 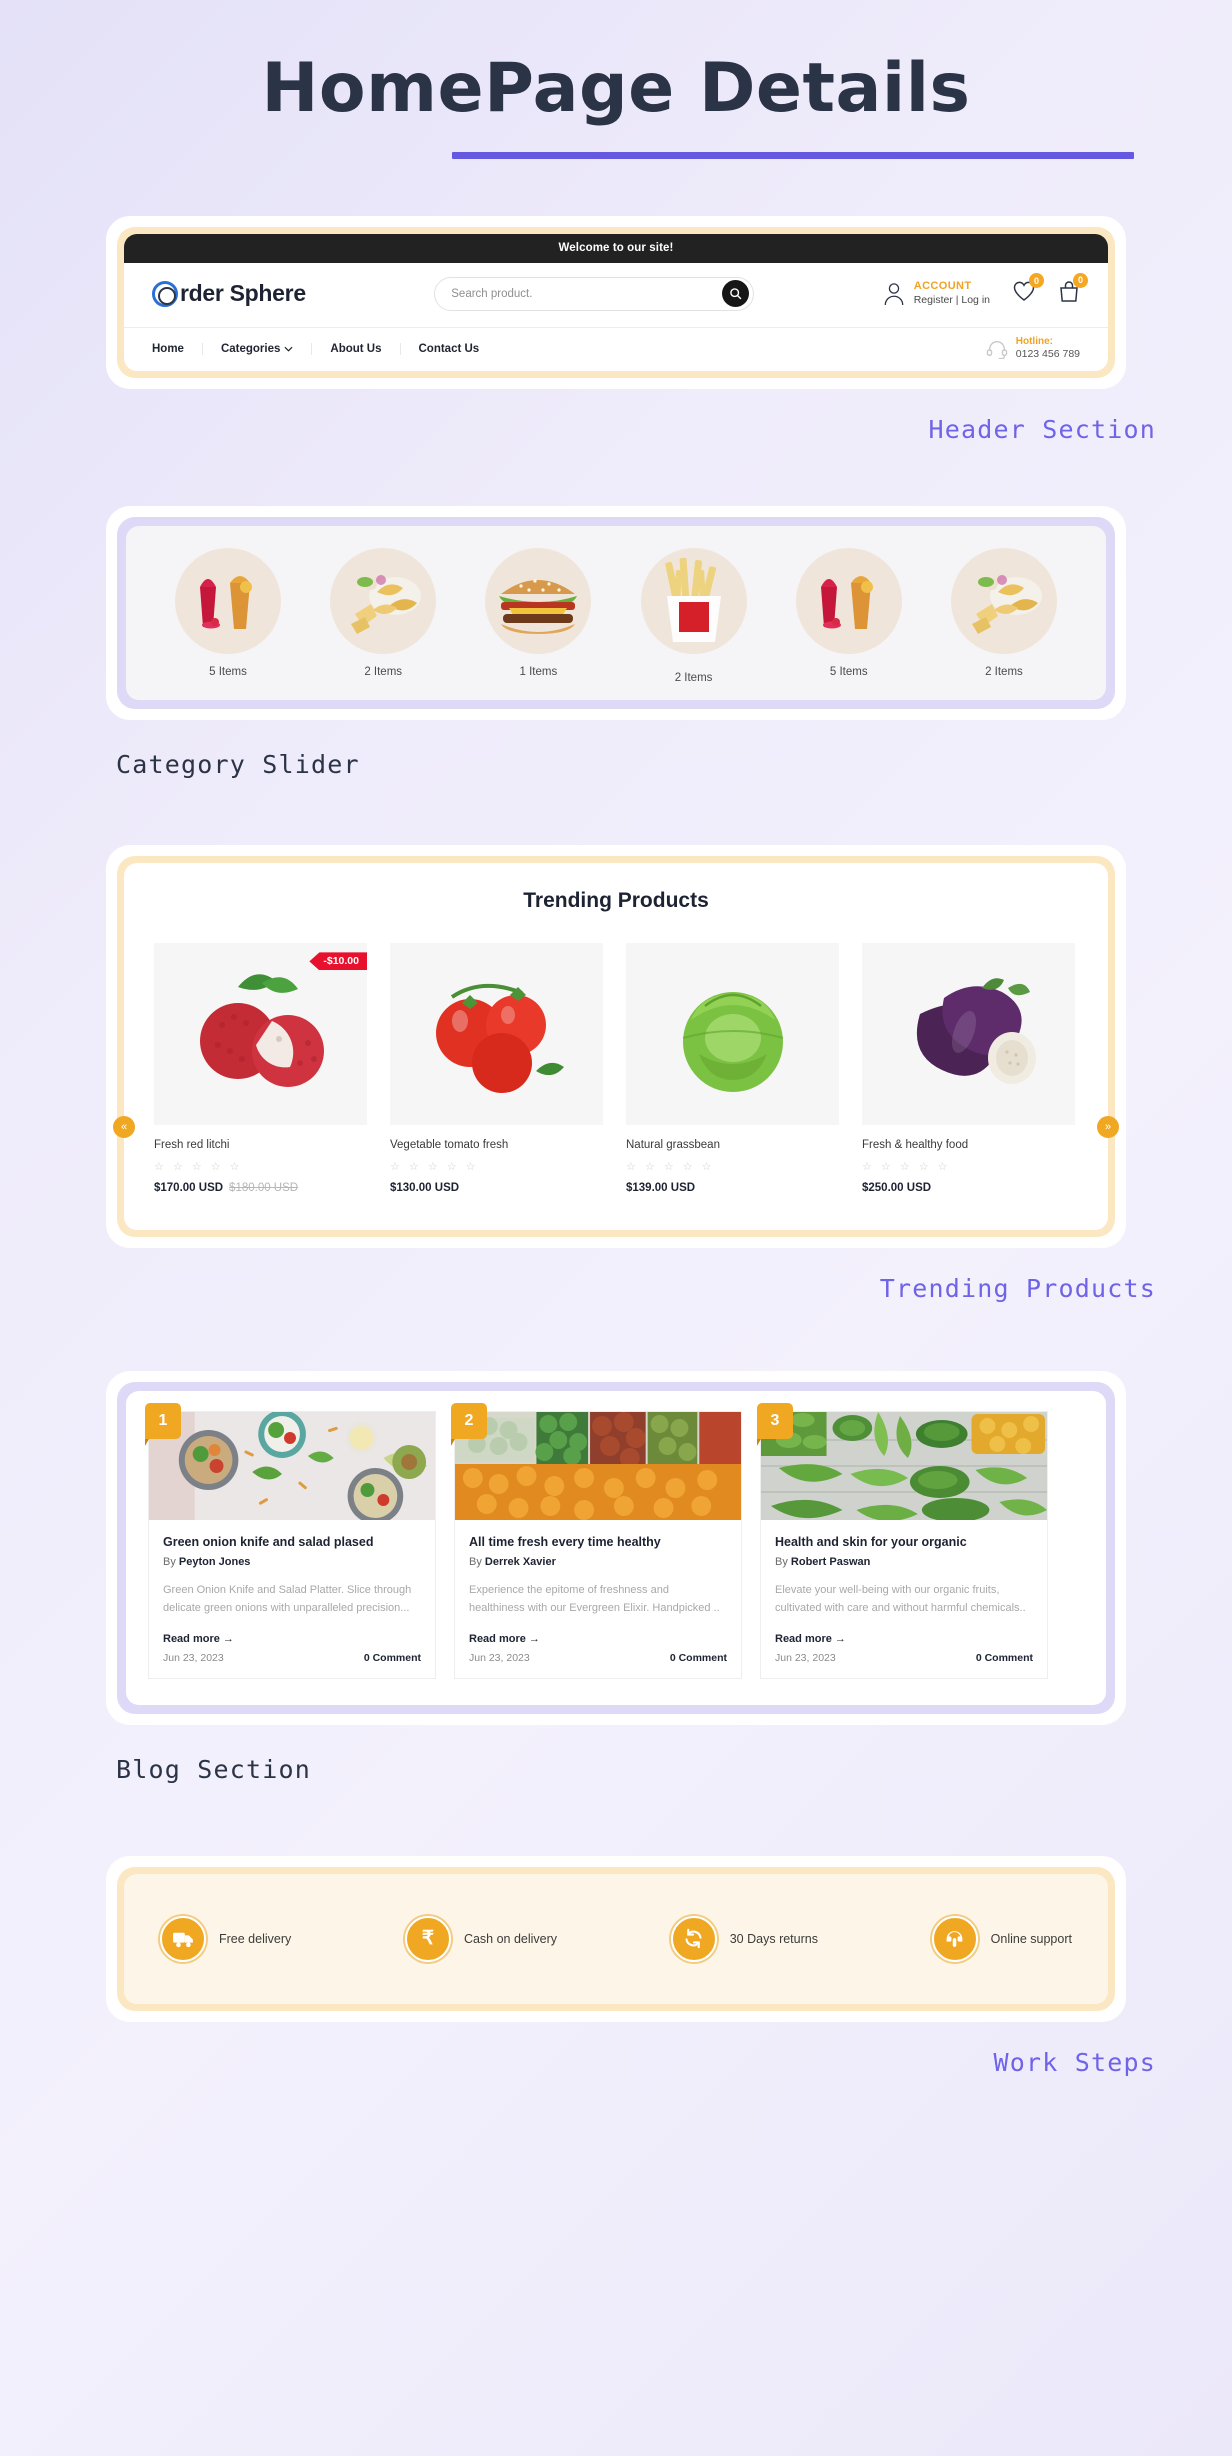 I want to click on product-rating: ☆ ☆ ☆ ☆ ☆, so click(x=670, y=1167).